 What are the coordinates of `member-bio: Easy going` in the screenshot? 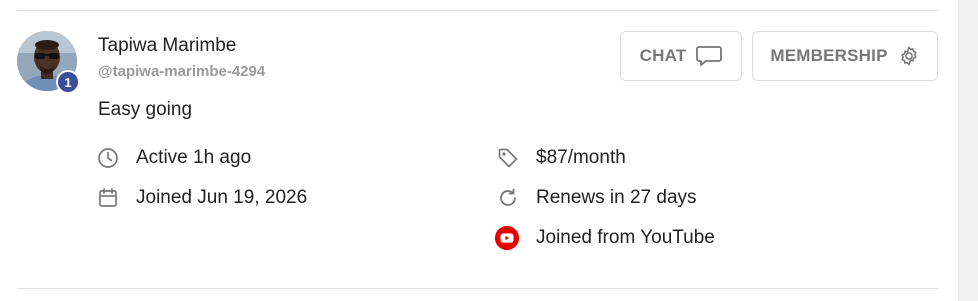 It's located at (145, 109).